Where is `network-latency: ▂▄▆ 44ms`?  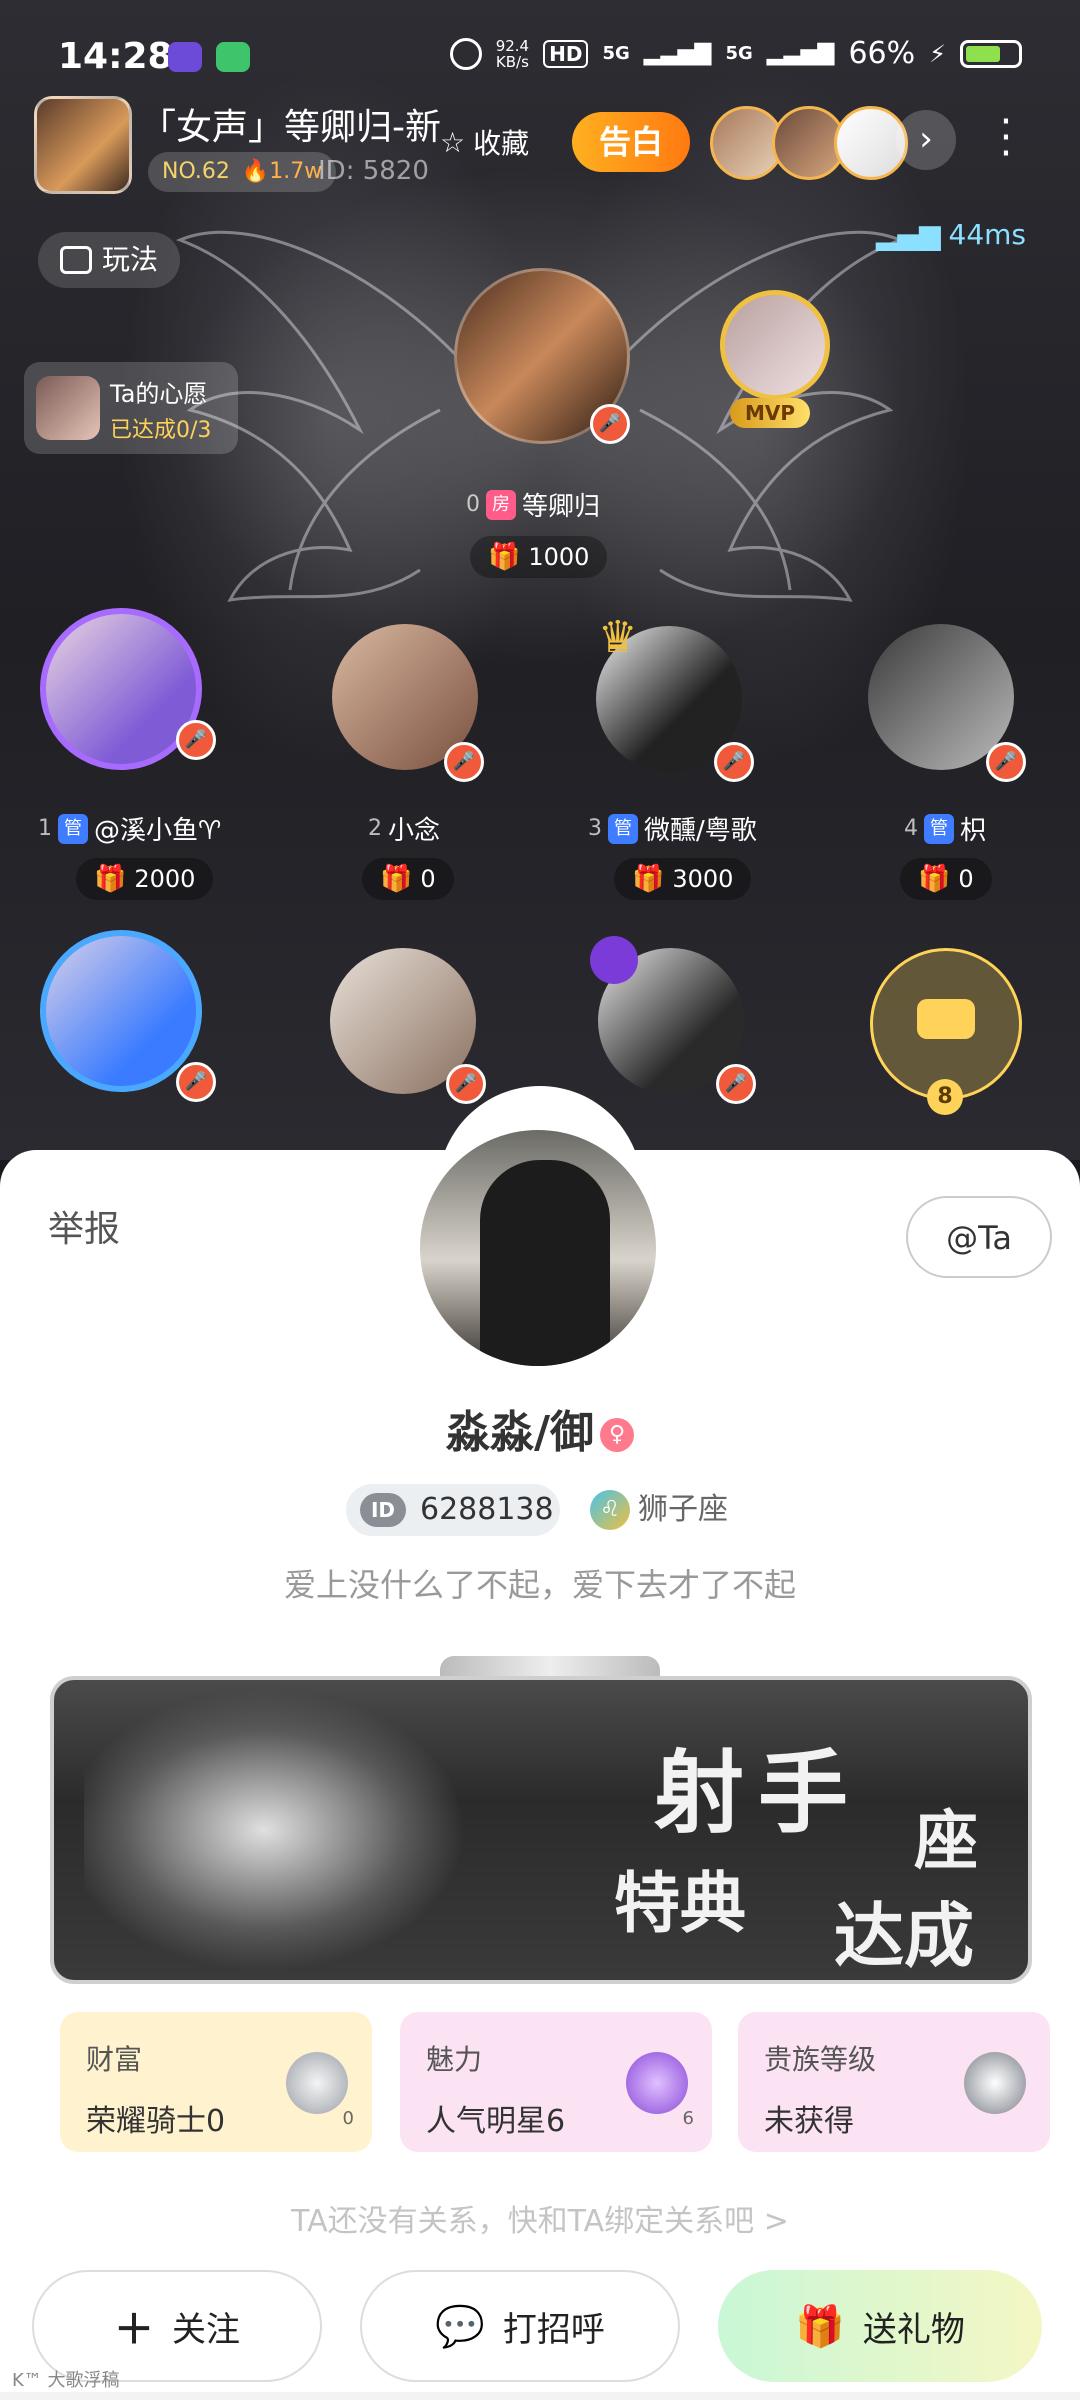
network-latency: ▂▄▆ 44ms is located at coordinates (951, 234).